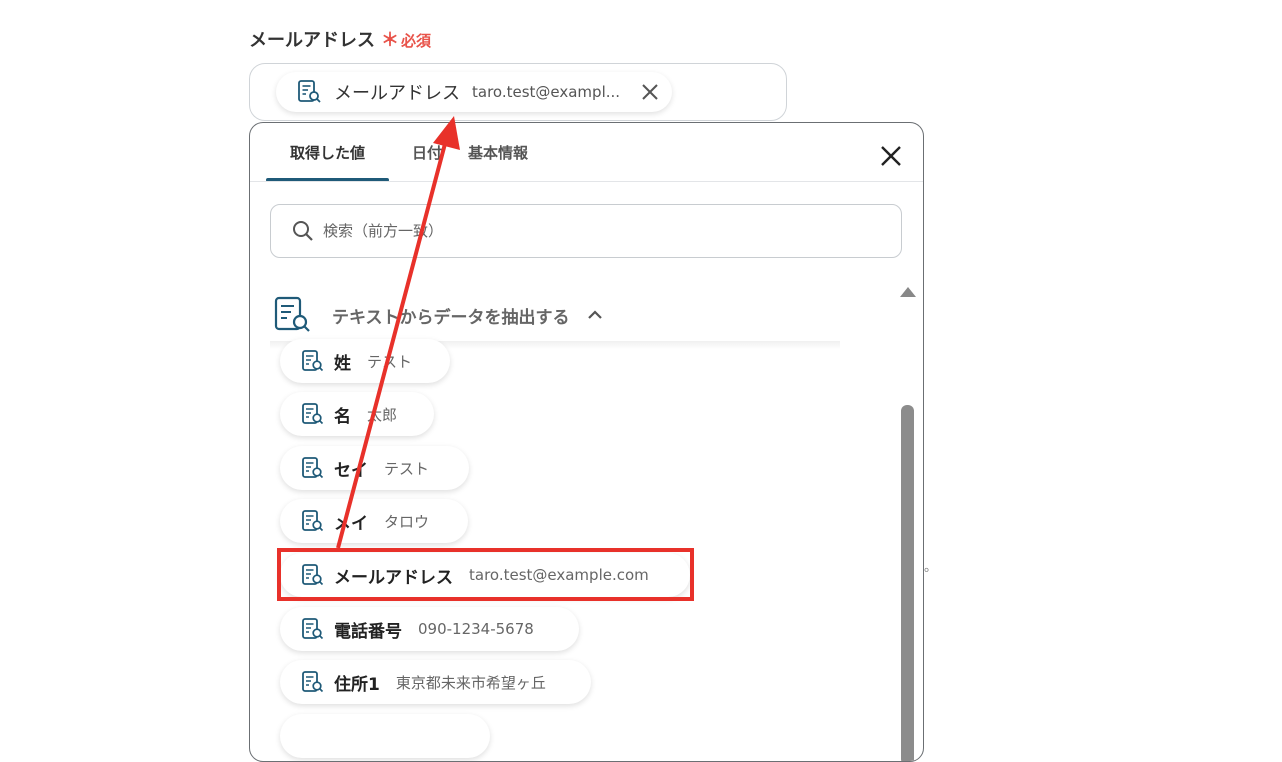  I want to click on section-header-extract-text: テキストからデータを抽出する, so click(438, 315).